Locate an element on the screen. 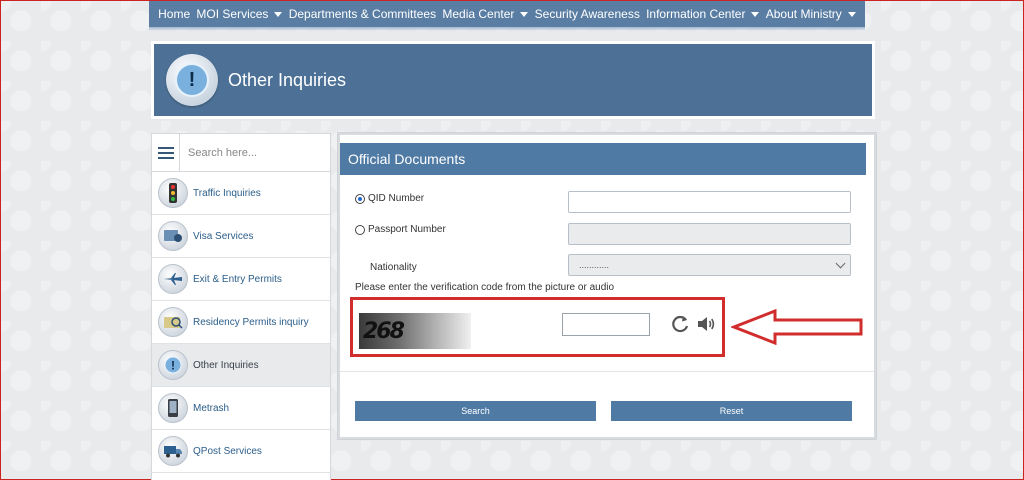 This screenshot has height=480, width=1024. nav-moi-services: MOI Services is located at coordinates (239, 14).